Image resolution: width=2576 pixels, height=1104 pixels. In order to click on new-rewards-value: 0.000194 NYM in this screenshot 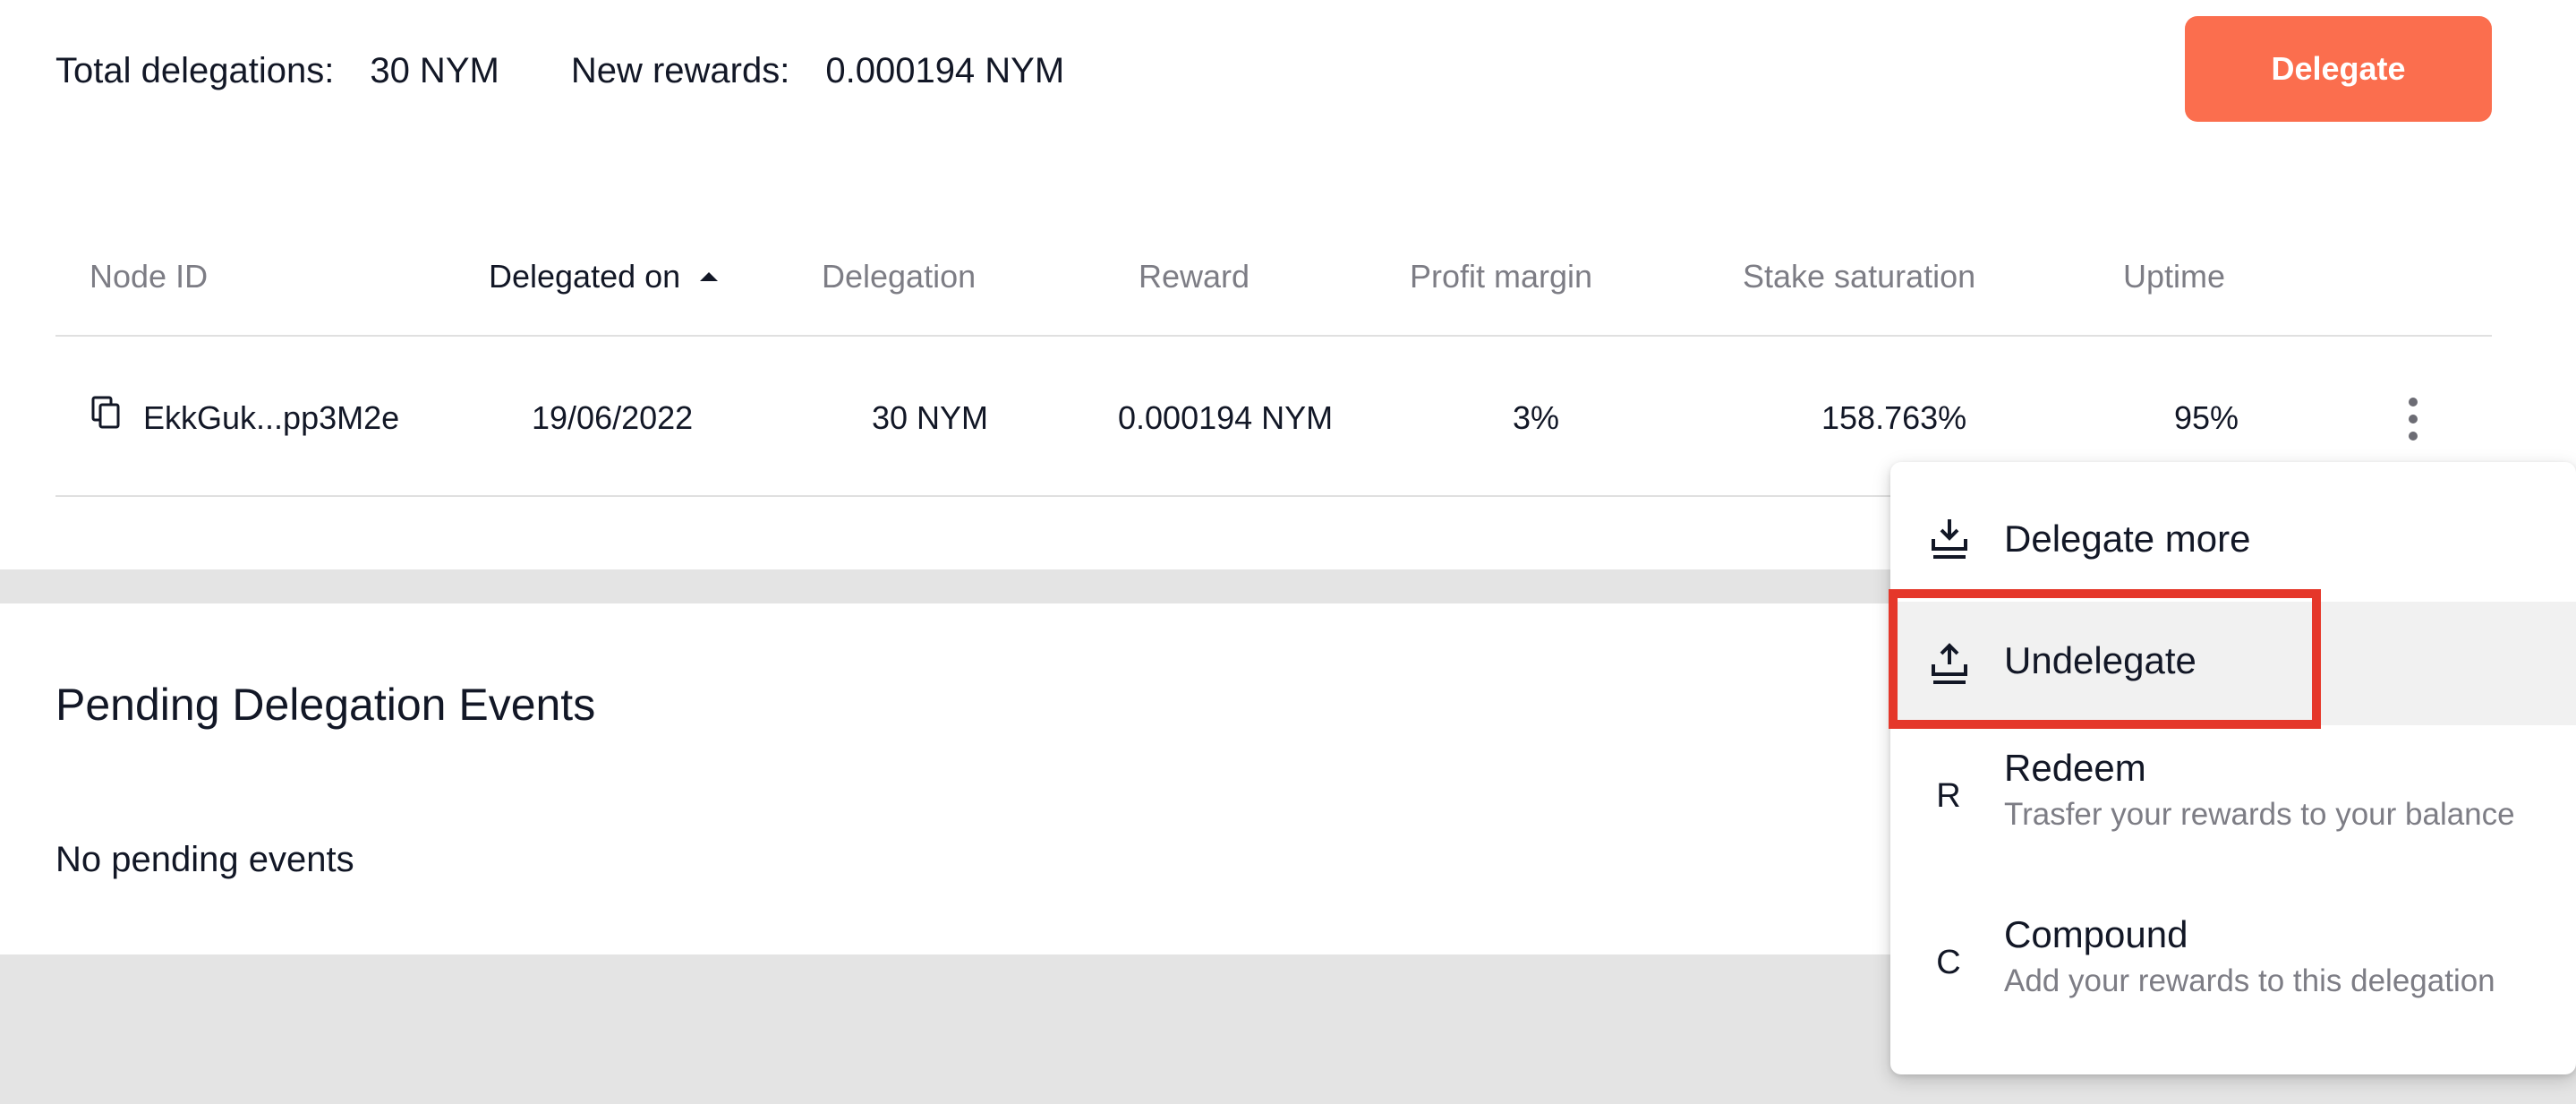, I will do `click(945, 70)`.